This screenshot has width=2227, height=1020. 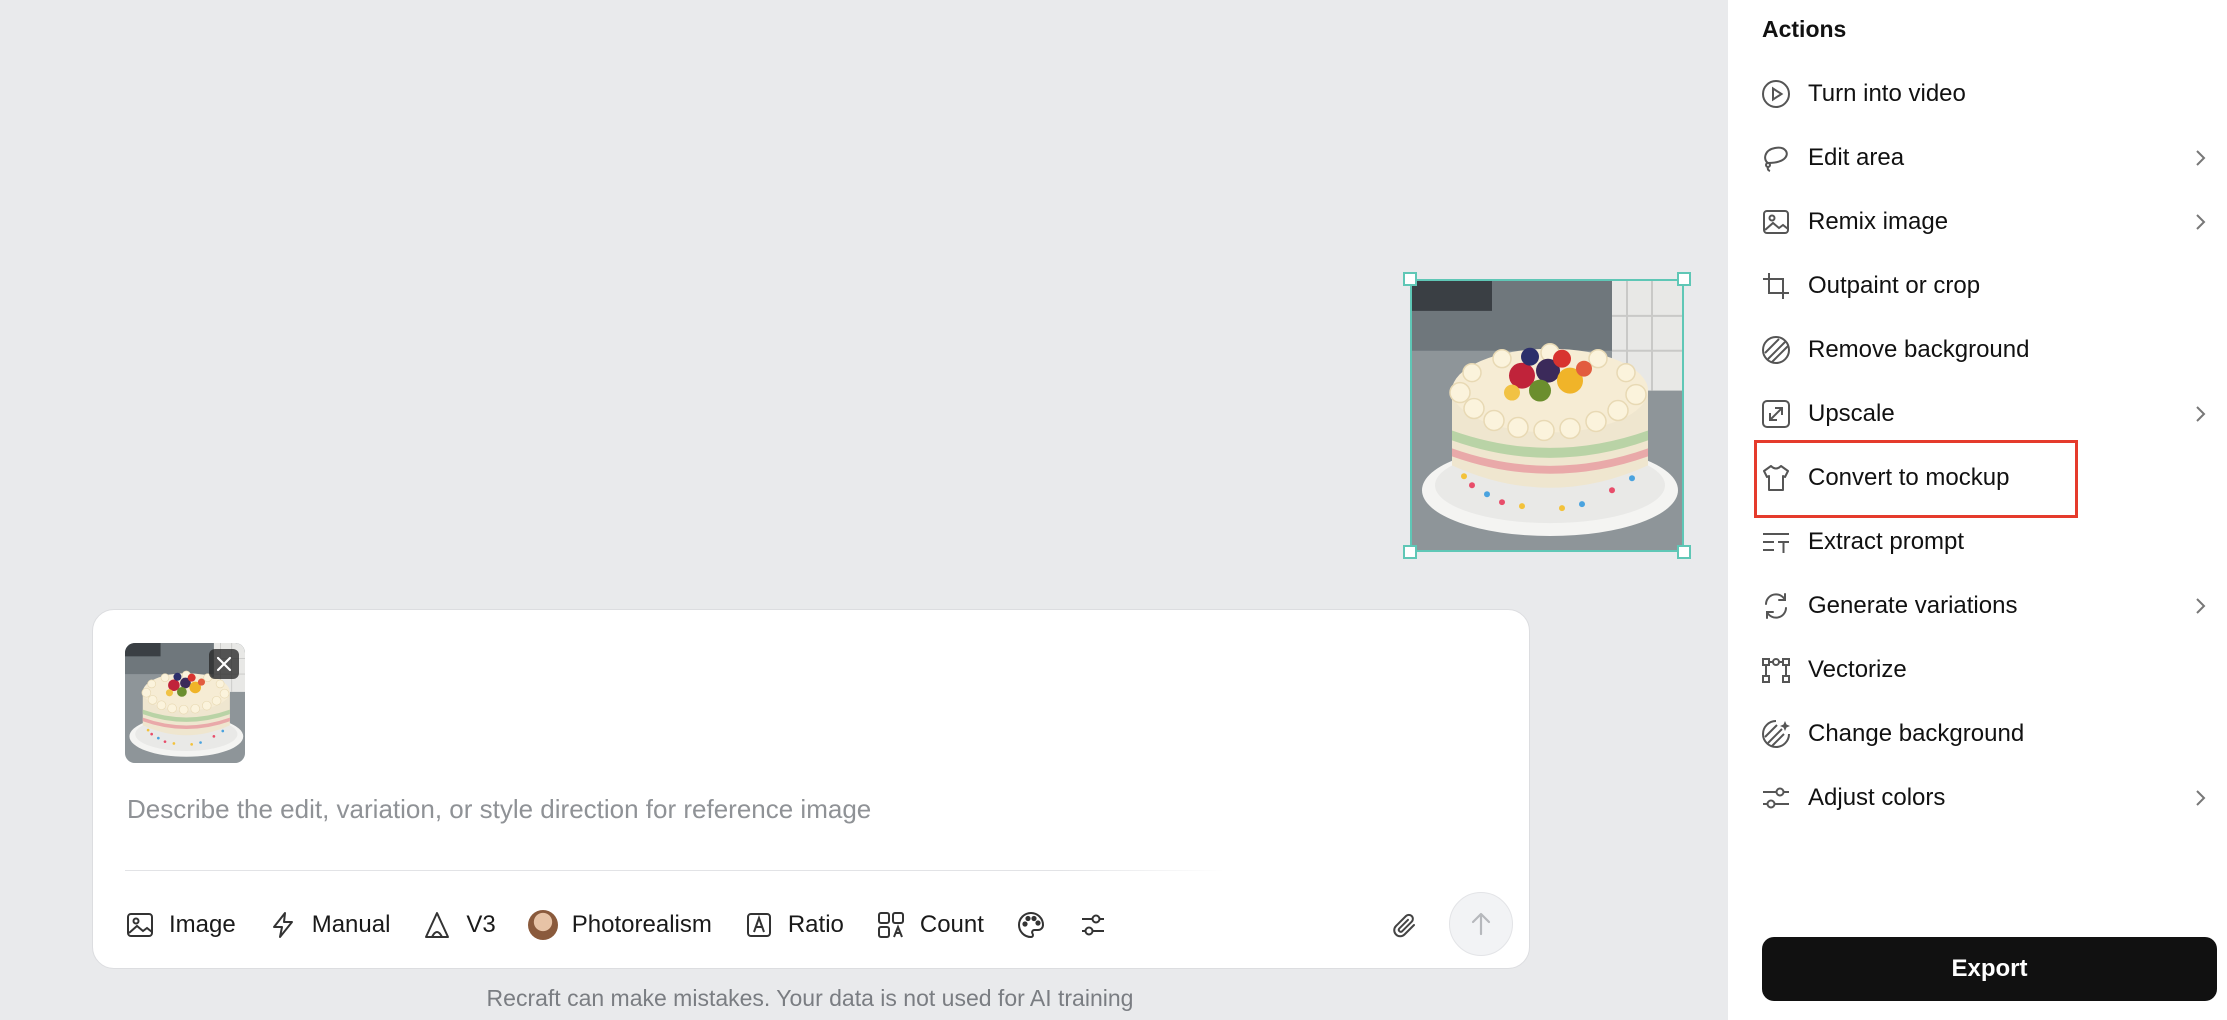 I want to click on play-circle-icon, so click(x=1776, y=94).